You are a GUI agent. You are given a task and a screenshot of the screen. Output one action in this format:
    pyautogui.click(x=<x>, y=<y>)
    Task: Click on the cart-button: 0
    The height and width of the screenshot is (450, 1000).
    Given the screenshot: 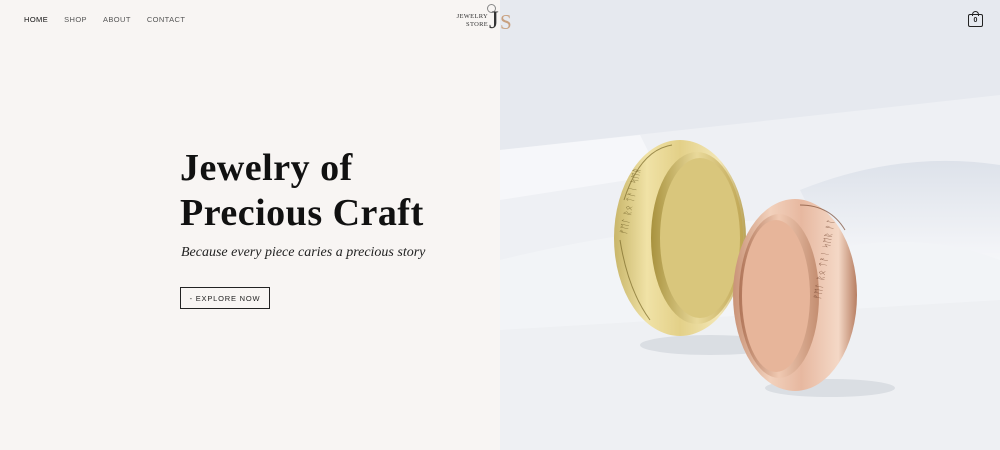 What is the action you would take?
    pyautogui.click(x=975, y=19)
    